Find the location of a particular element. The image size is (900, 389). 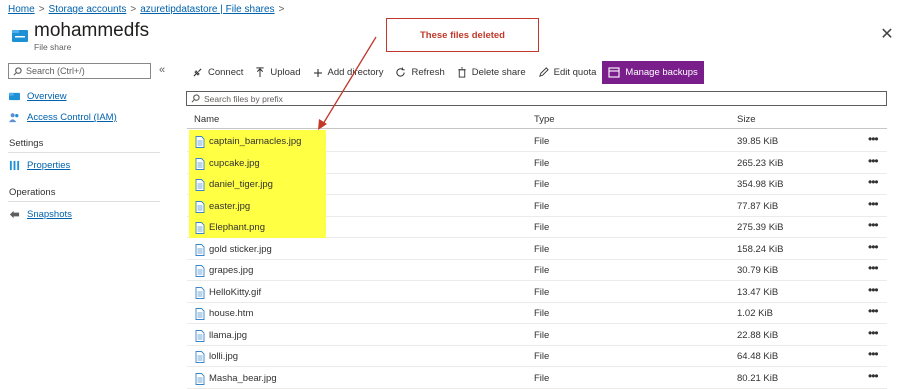

cloud-icon is located at coordinates (14, 96).